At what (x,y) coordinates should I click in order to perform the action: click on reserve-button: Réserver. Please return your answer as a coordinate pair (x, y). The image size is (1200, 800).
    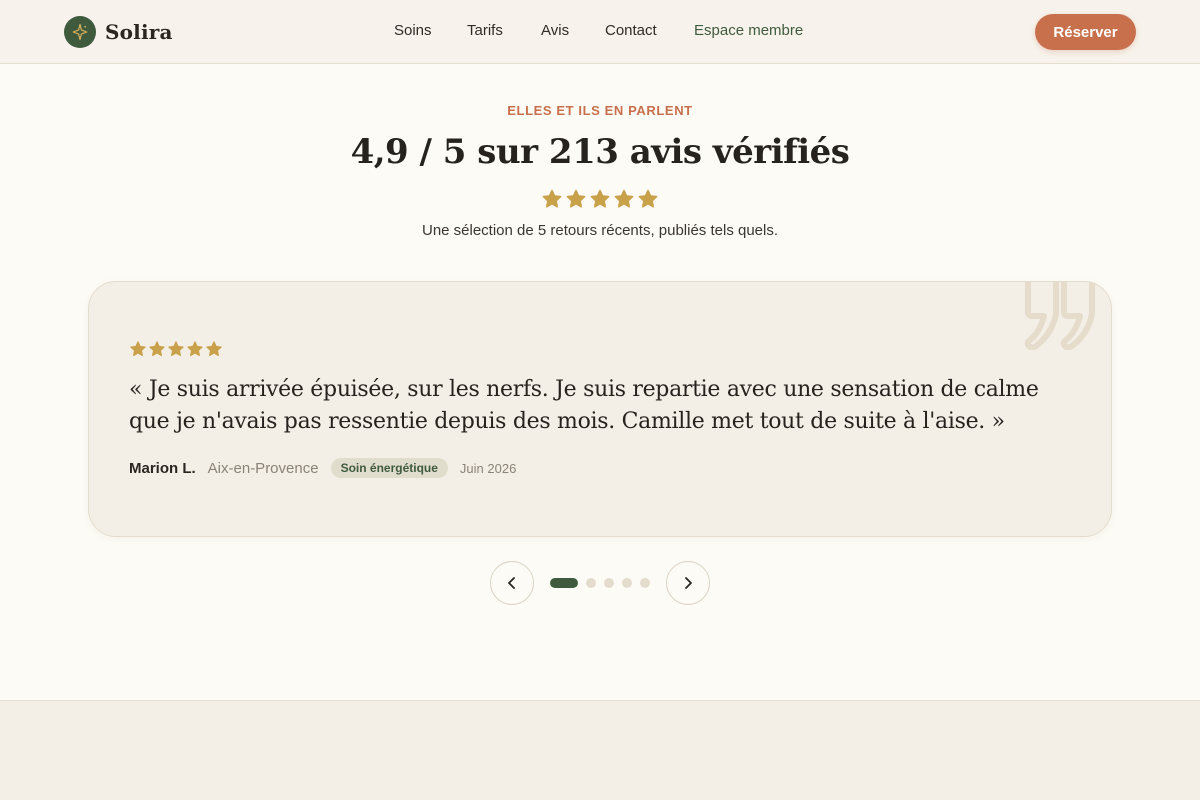
    Looking at the image, I should click on (1085, 32).